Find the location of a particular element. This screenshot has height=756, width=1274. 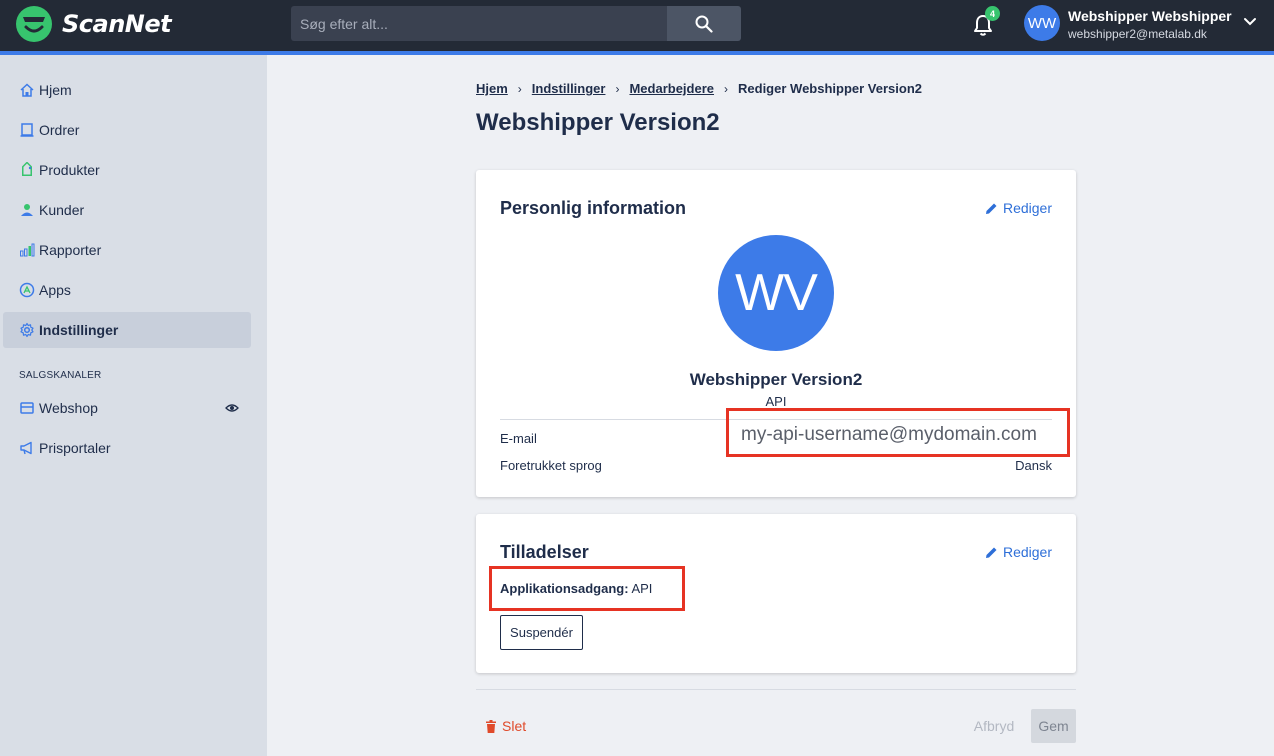

search-icon is located at coordinates (704, 24).